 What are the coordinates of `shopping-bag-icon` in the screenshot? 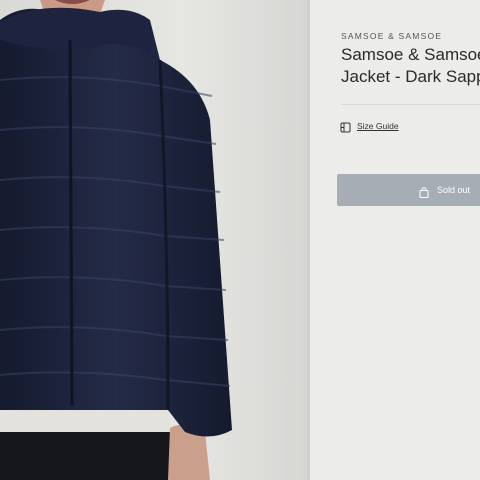 It's located at (424, 191).